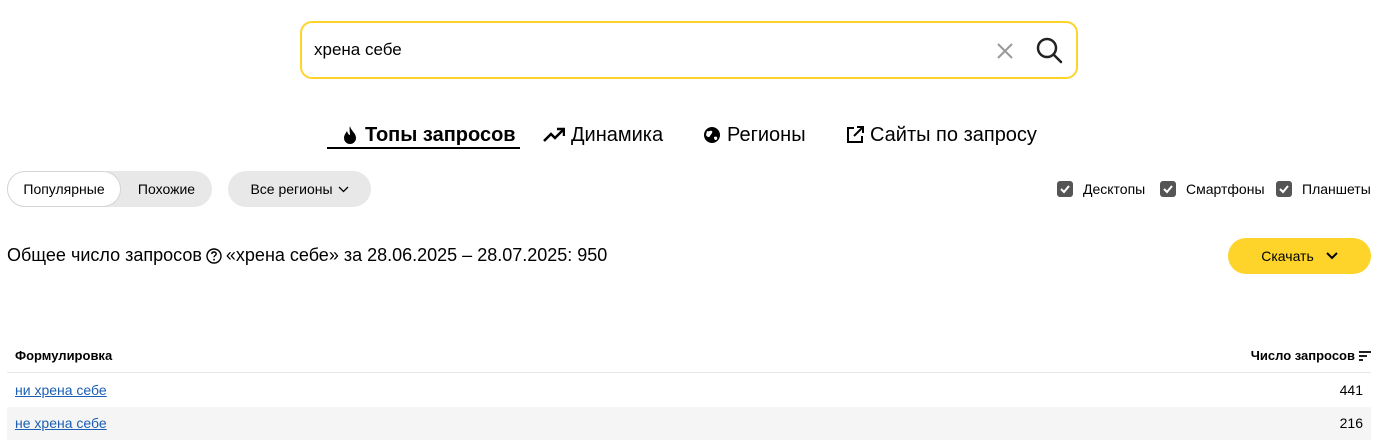 This screenshot has height=444, width=1376. I want to click on globe-icon, so click(712, 135).